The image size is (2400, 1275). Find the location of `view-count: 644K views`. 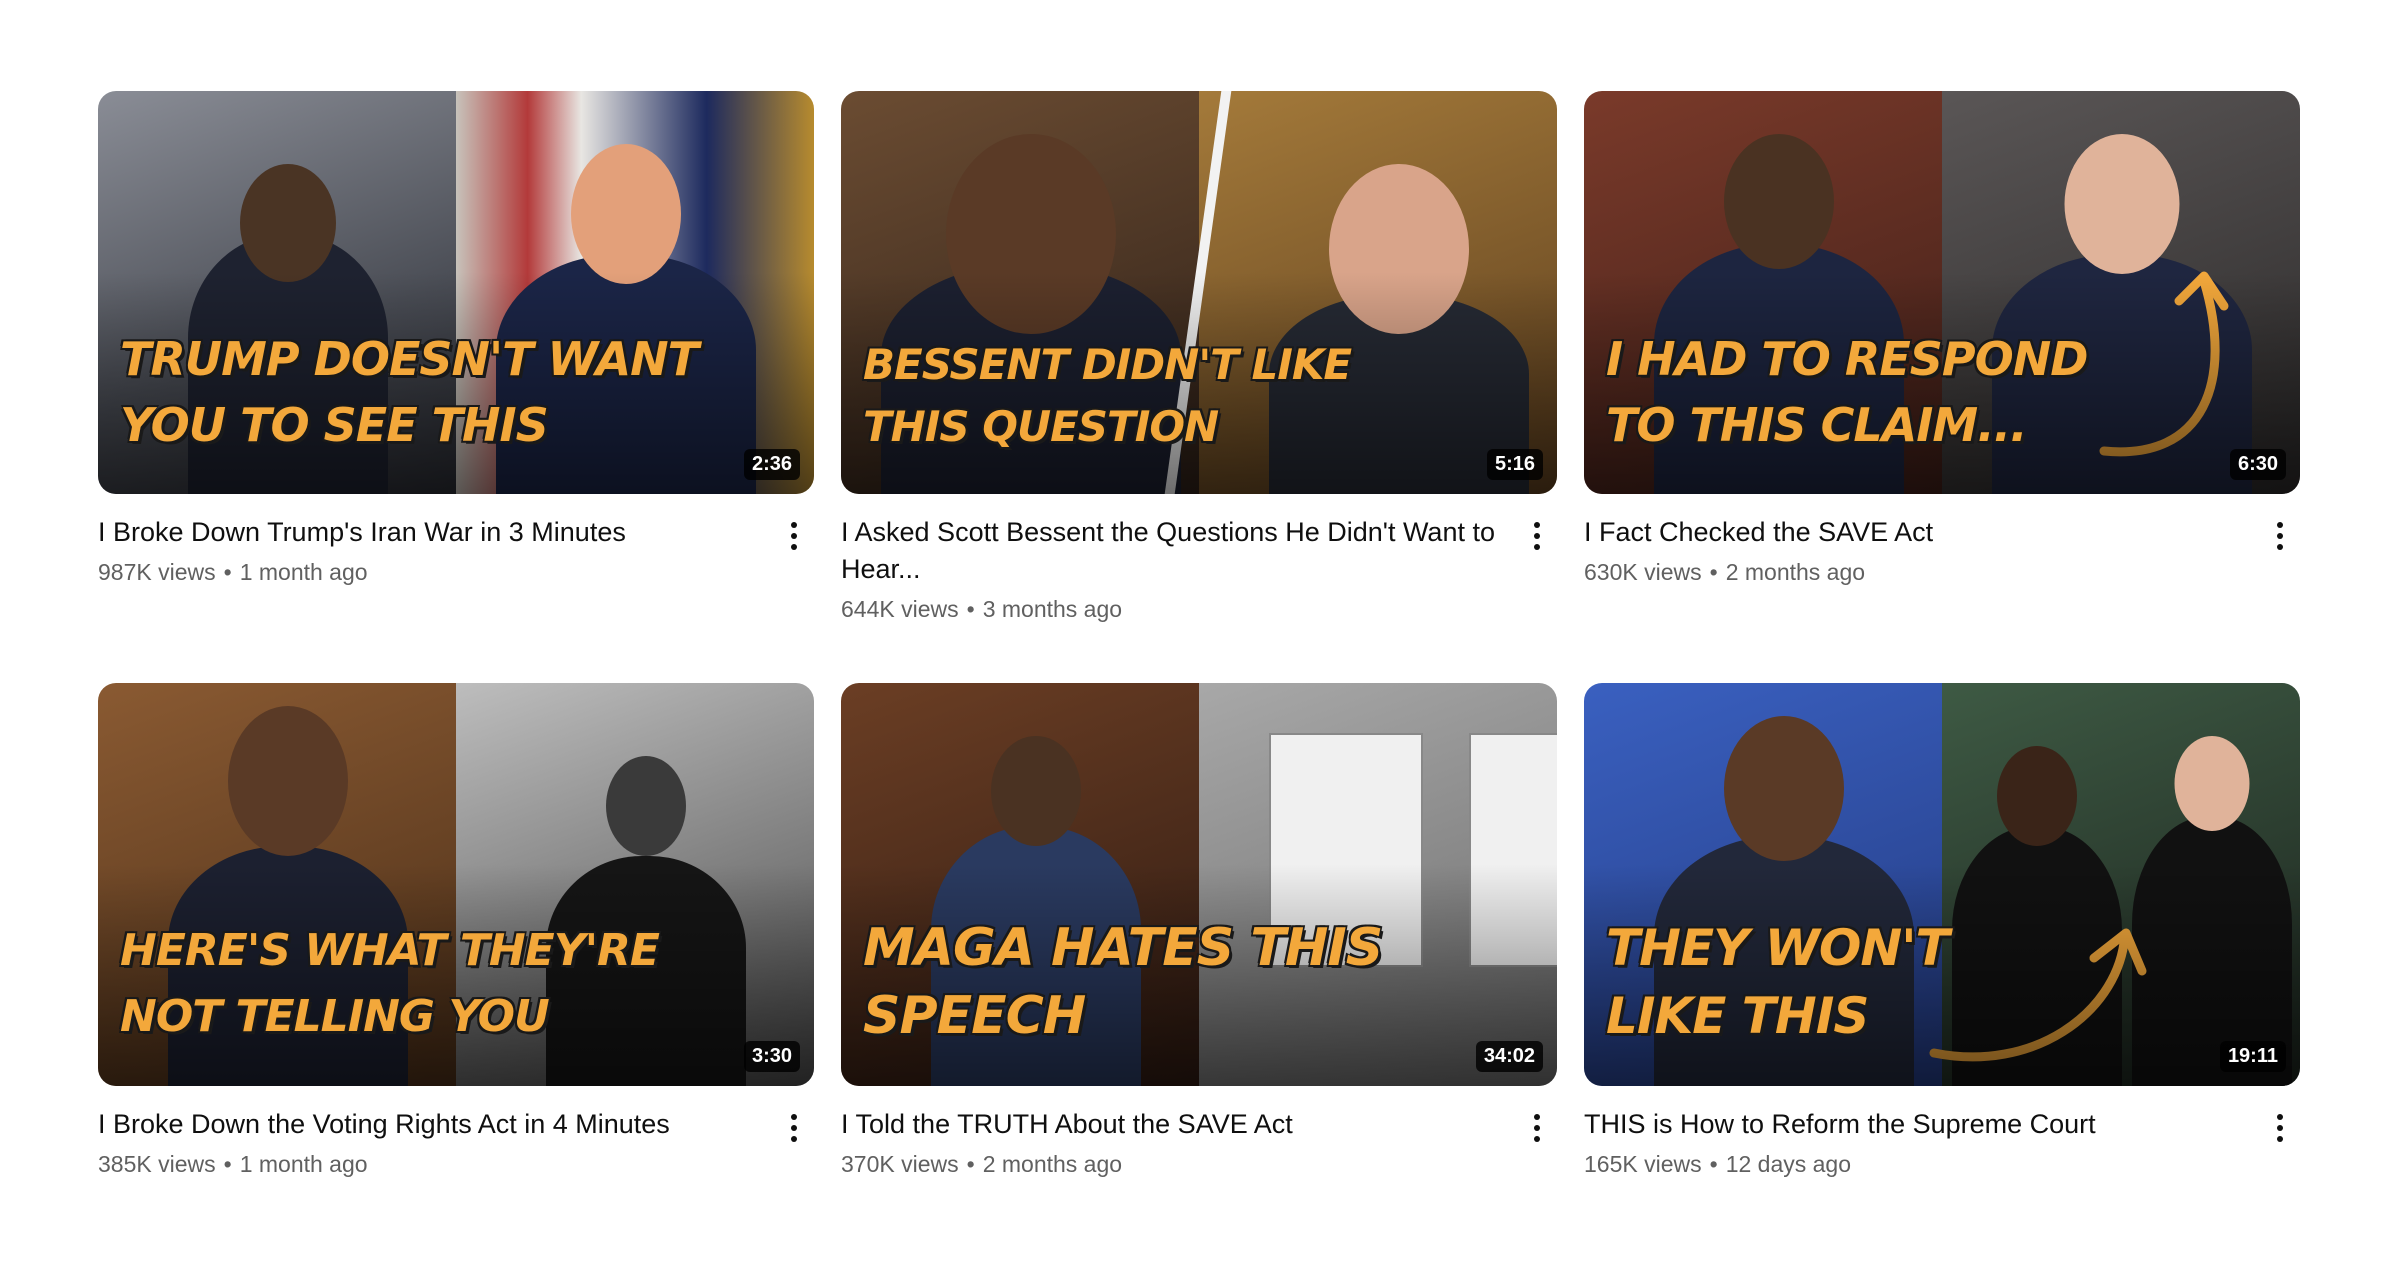

view-count: 644K views is located at coordinates (900, 609).